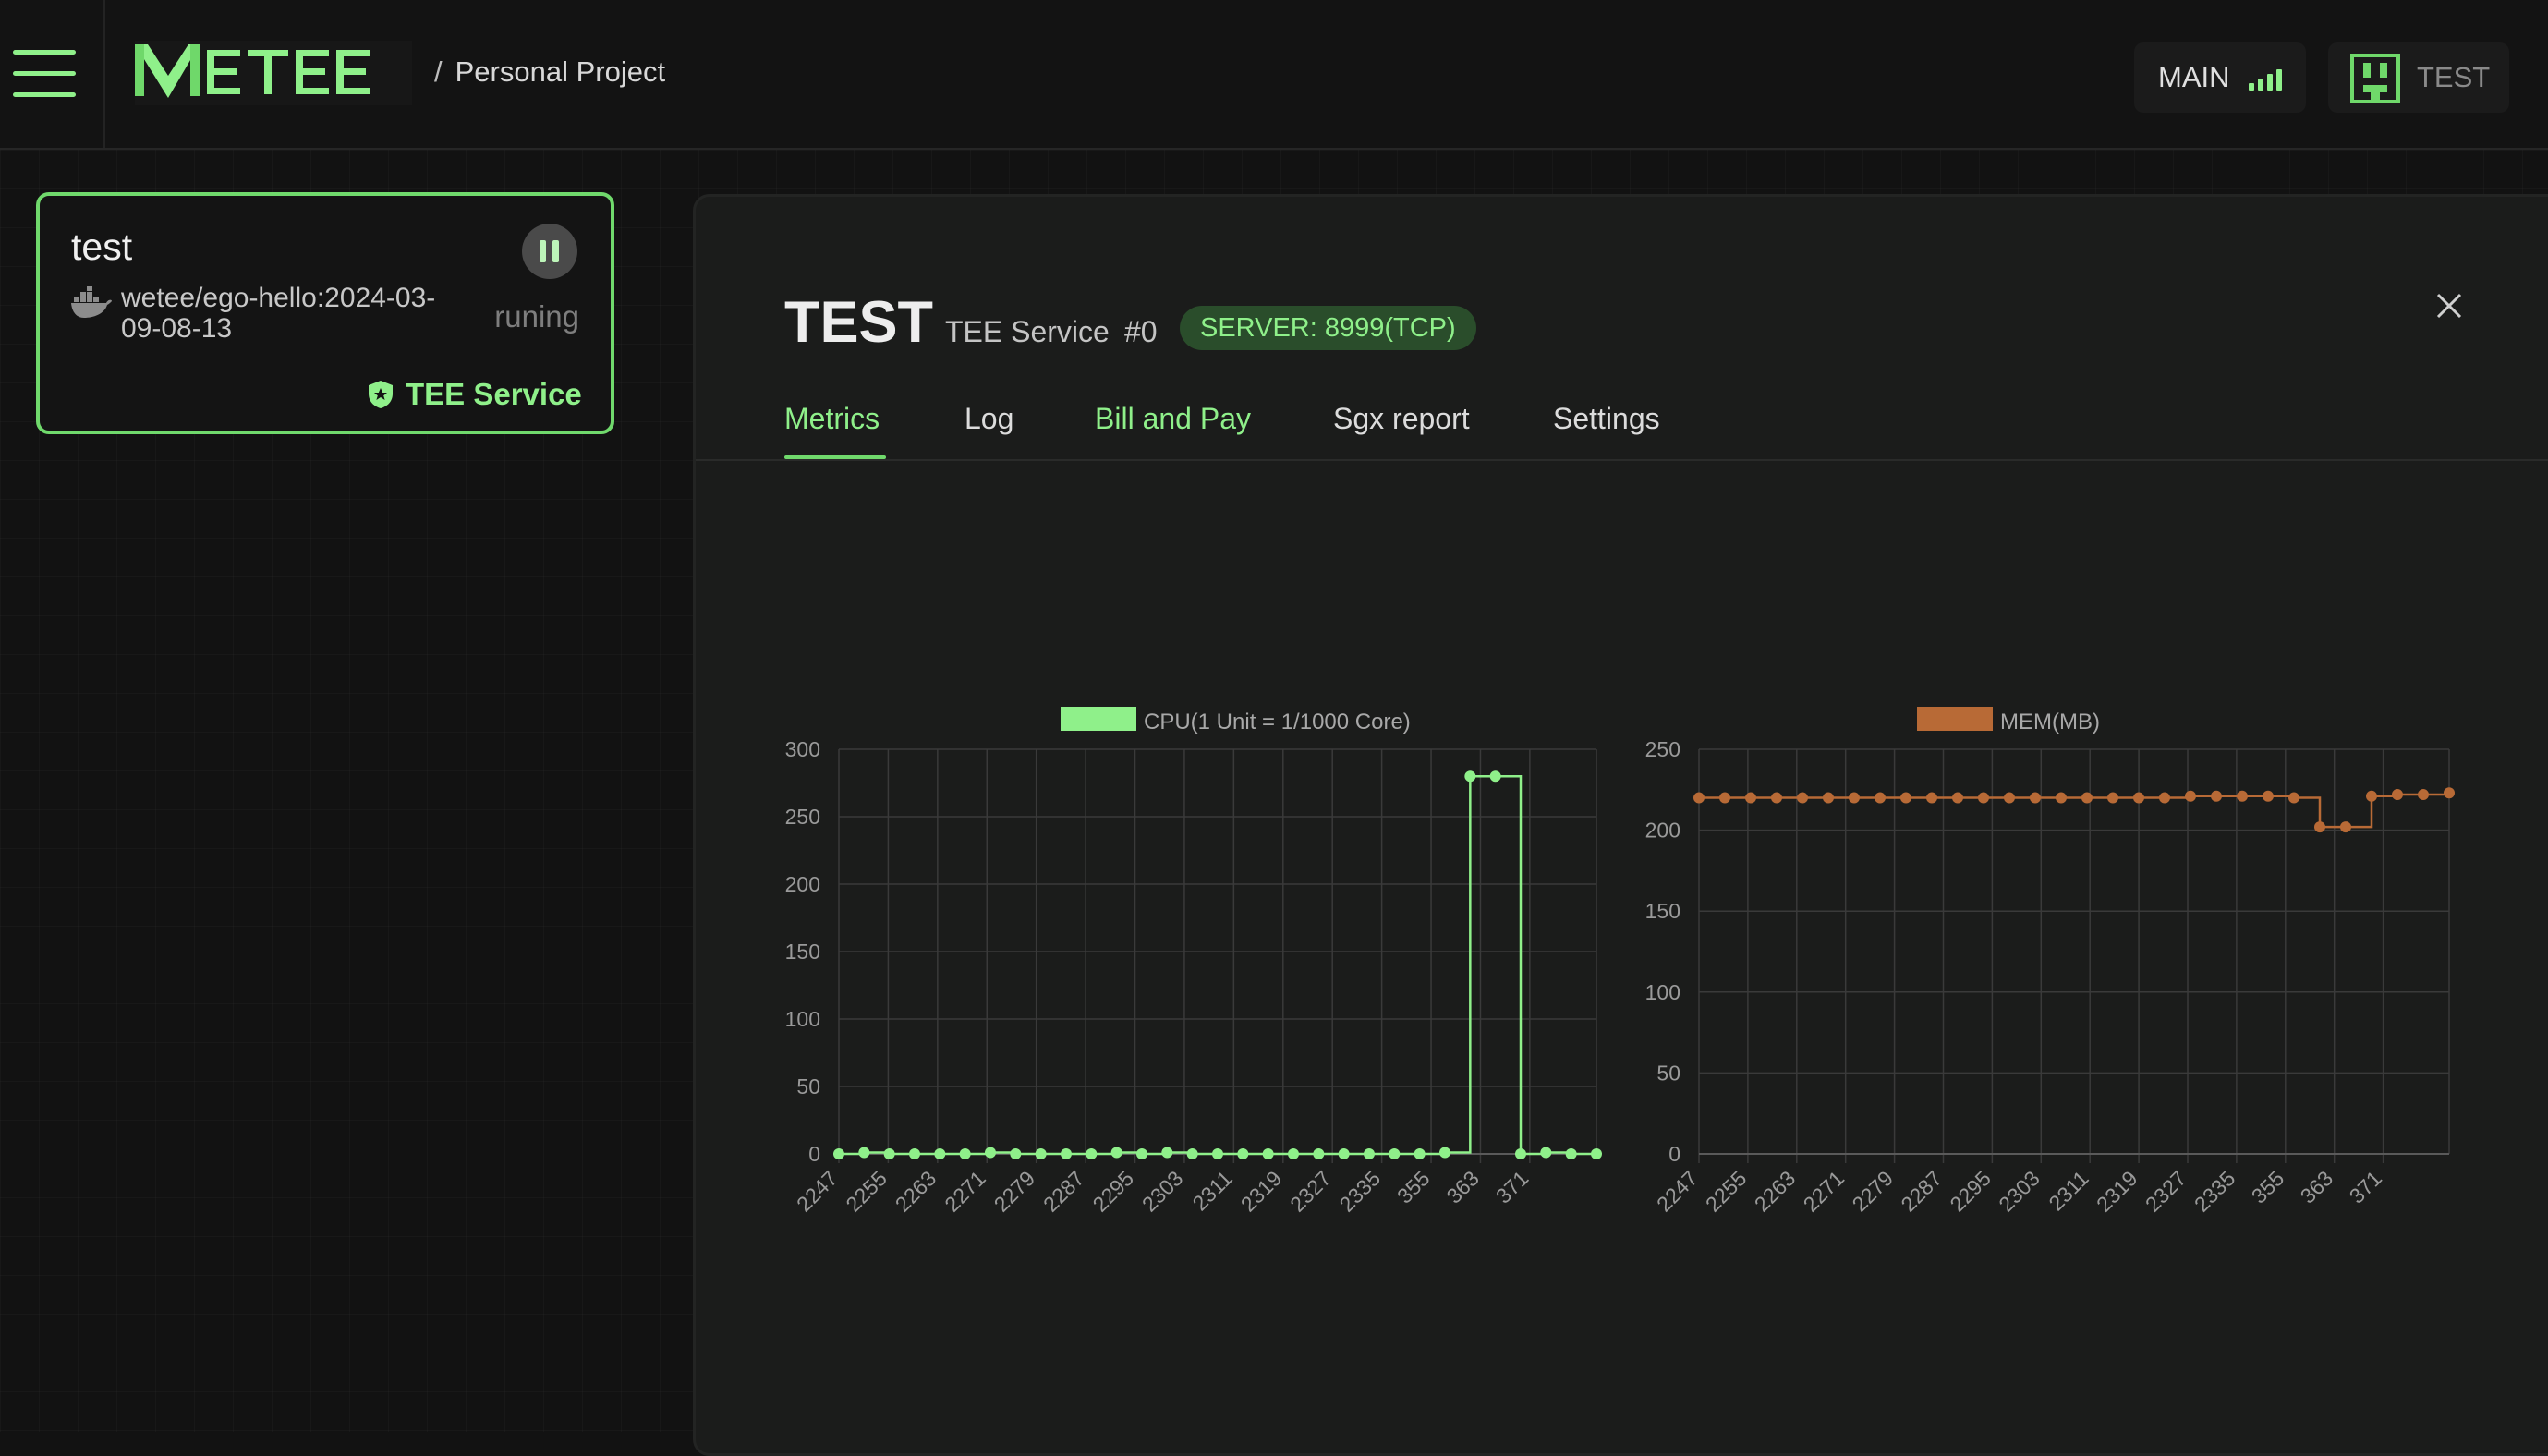  What do you see at coordinates (273, 73) in the screenshot?
I see `wetee-logo` at bounding box center [273, 73].